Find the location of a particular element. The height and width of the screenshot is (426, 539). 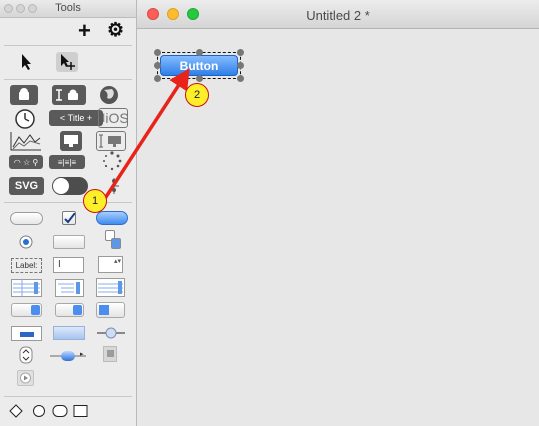

annotation-arrow is located at coordinates (145, 136).